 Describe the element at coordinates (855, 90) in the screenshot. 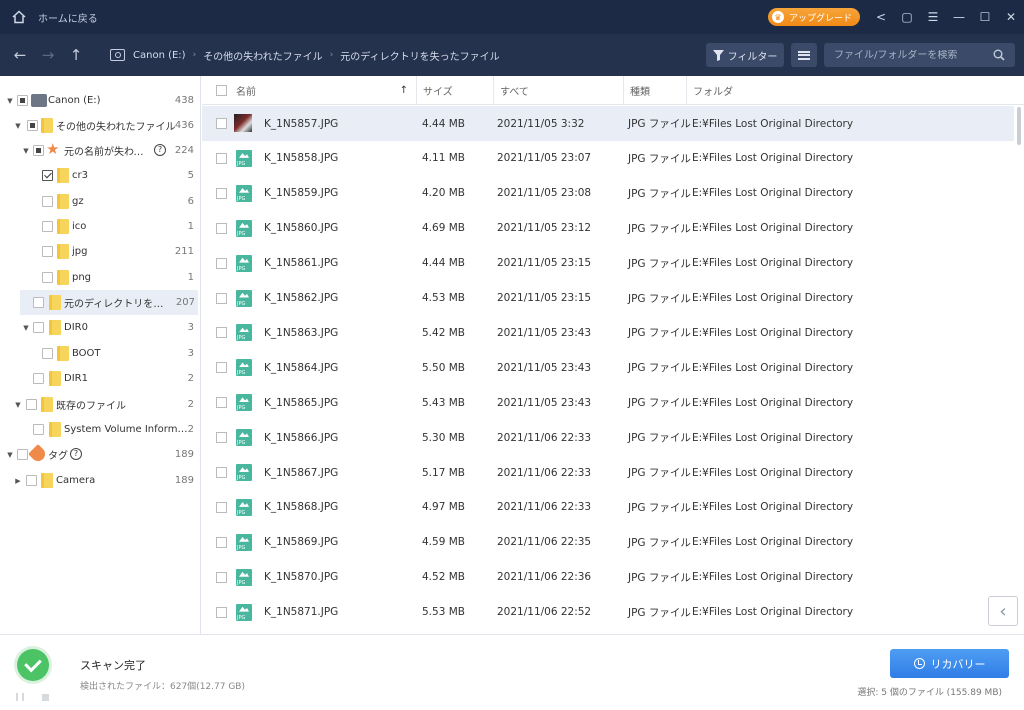

I see `column-header-folder: フォルダ` at that location.